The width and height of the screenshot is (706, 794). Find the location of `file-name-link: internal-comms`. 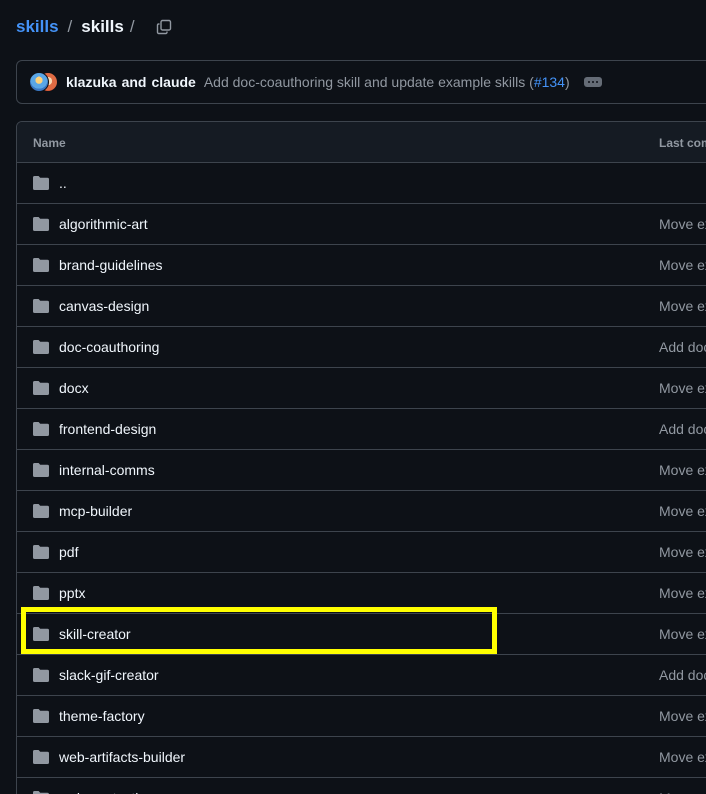

file-name-link: internal-comms is located at coordinates (107, 470).